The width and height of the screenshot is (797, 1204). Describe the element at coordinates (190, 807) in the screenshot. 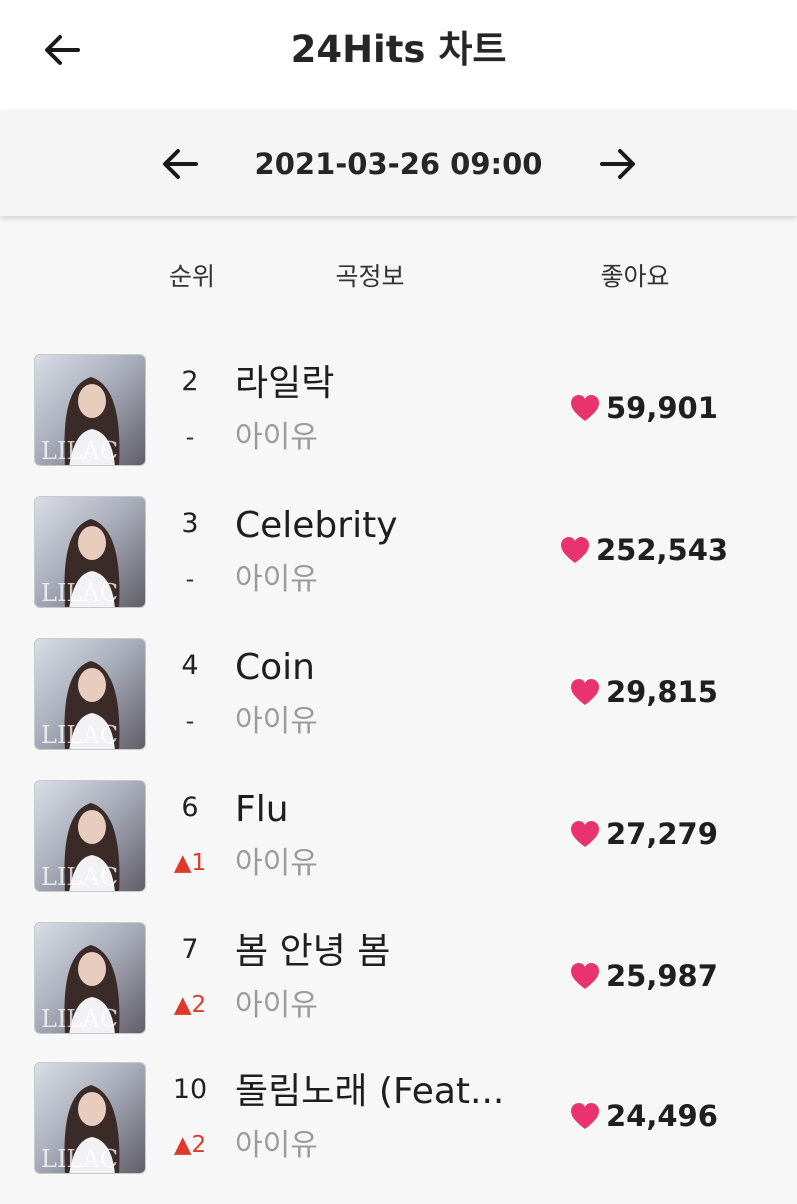

I see `rank-number: 6` at that location.